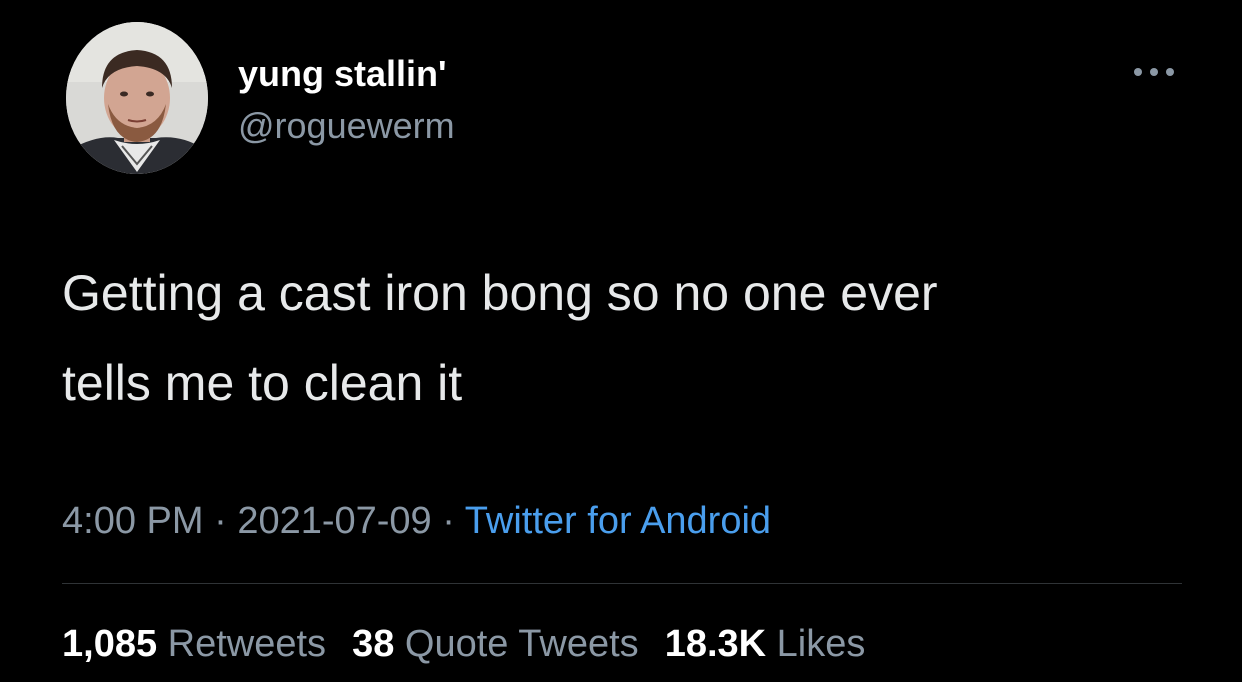  I want to click on tweet-time: 4:00 PM, so click(133, 521).